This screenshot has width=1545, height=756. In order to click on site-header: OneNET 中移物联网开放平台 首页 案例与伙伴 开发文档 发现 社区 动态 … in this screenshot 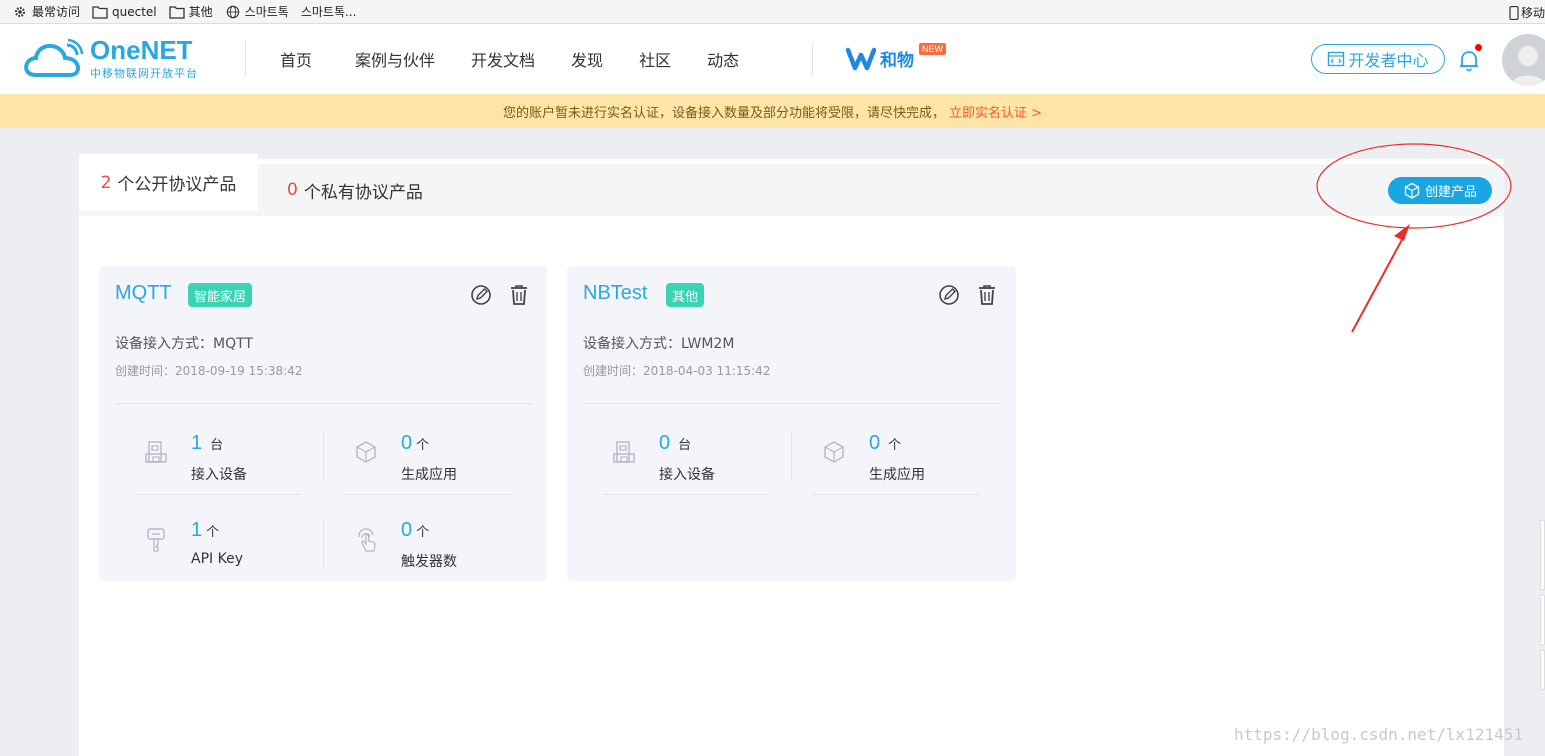, I will do `click(772, 59)`.